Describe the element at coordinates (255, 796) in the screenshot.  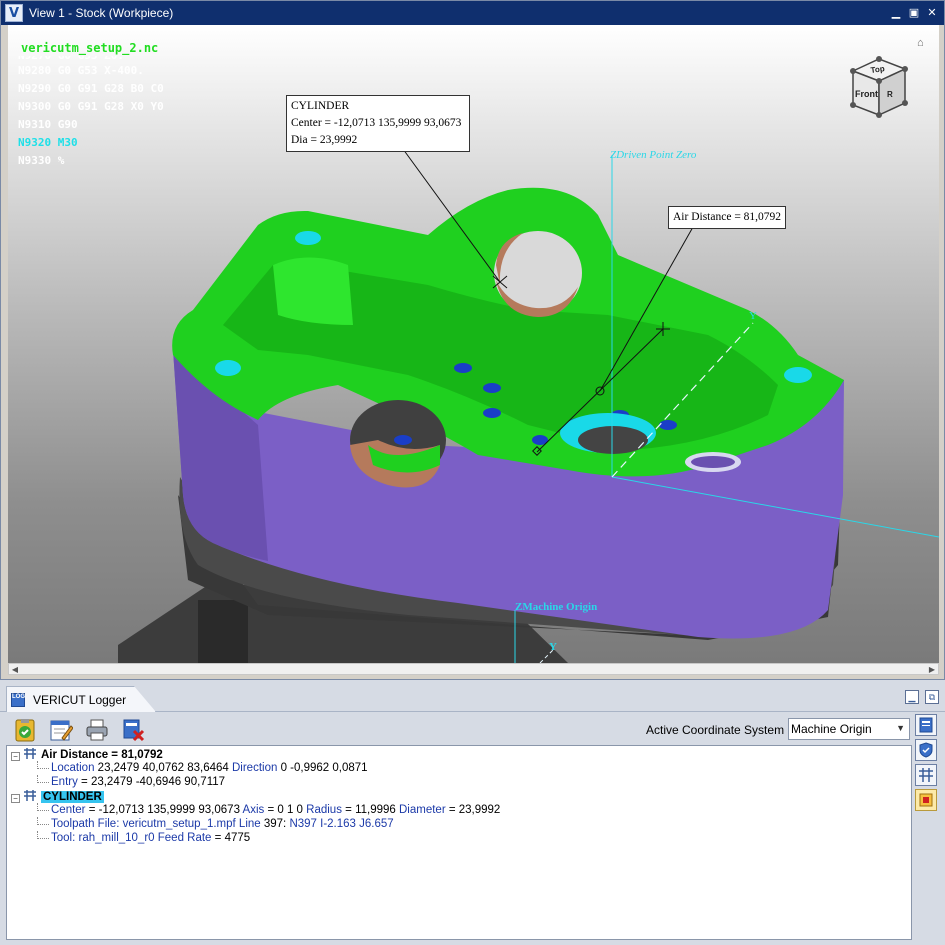
I see `log-entry-cylinder: − CYLINDER` at that location.